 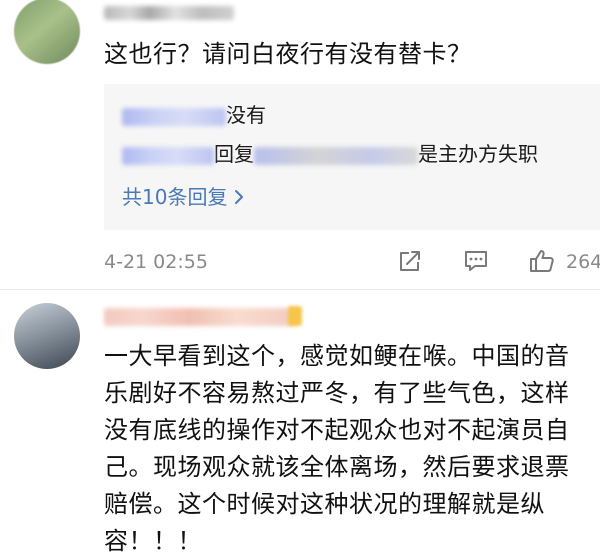 I want to click on like-icon, so click(x=542, y=261).